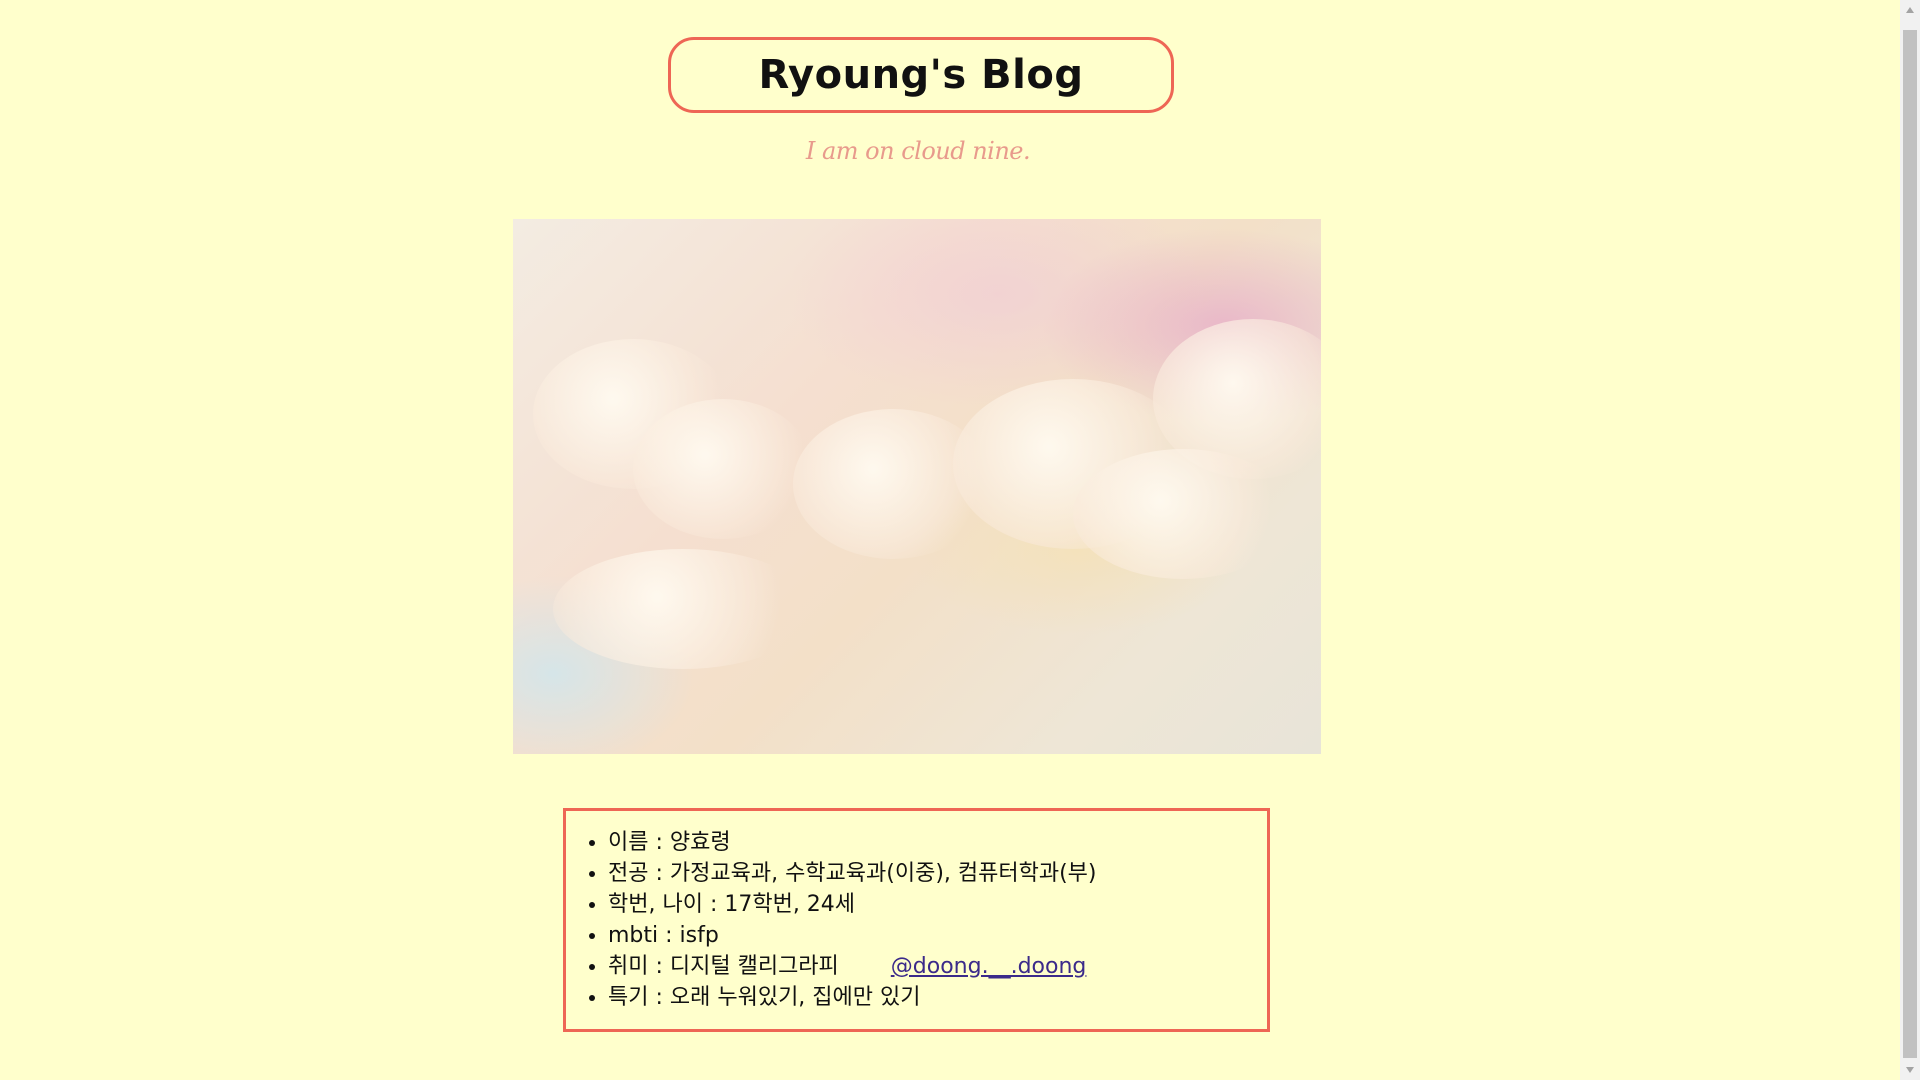 The width and height of the screenshot is (1920, 1080). Describe the element at coordinates (1910, 10) in the screenshot. I see `scroll-up-arrow-icon` at that location.